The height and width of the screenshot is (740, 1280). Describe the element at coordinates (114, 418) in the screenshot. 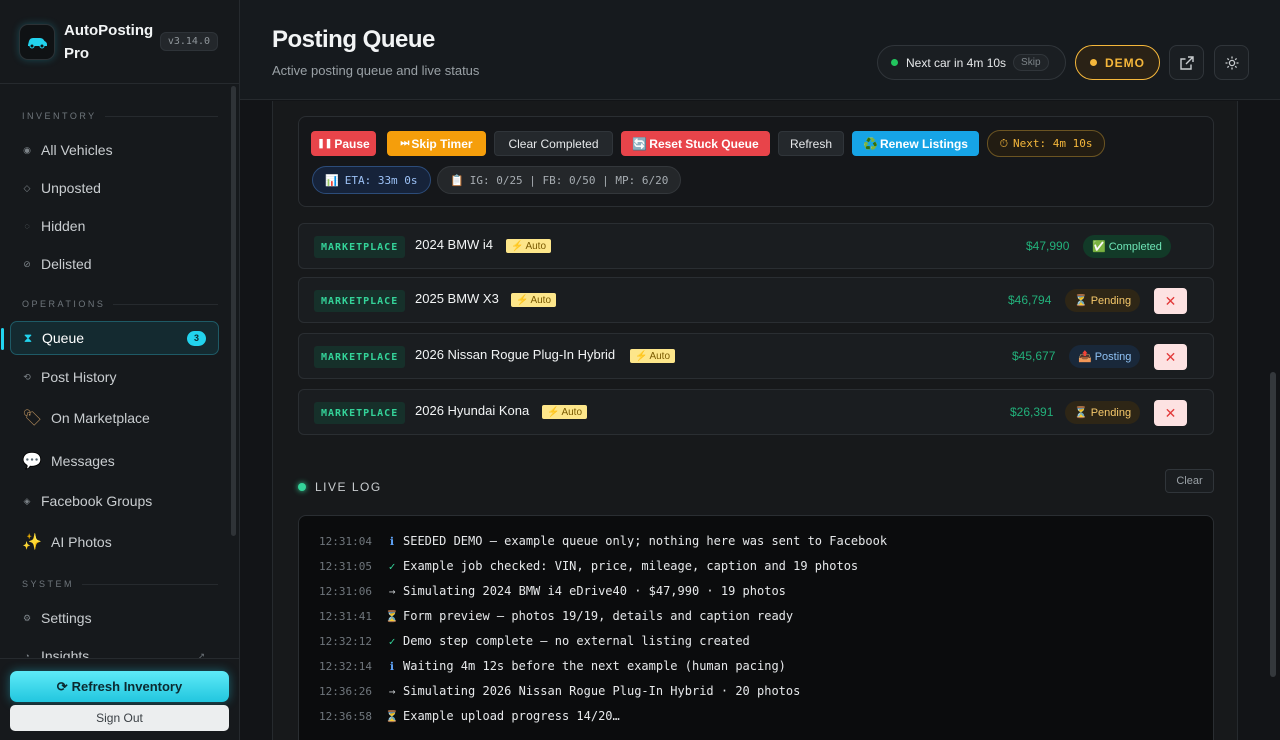

I see `sidebar-item-on-marketplace: 🏷 On Marketplace` at that location.